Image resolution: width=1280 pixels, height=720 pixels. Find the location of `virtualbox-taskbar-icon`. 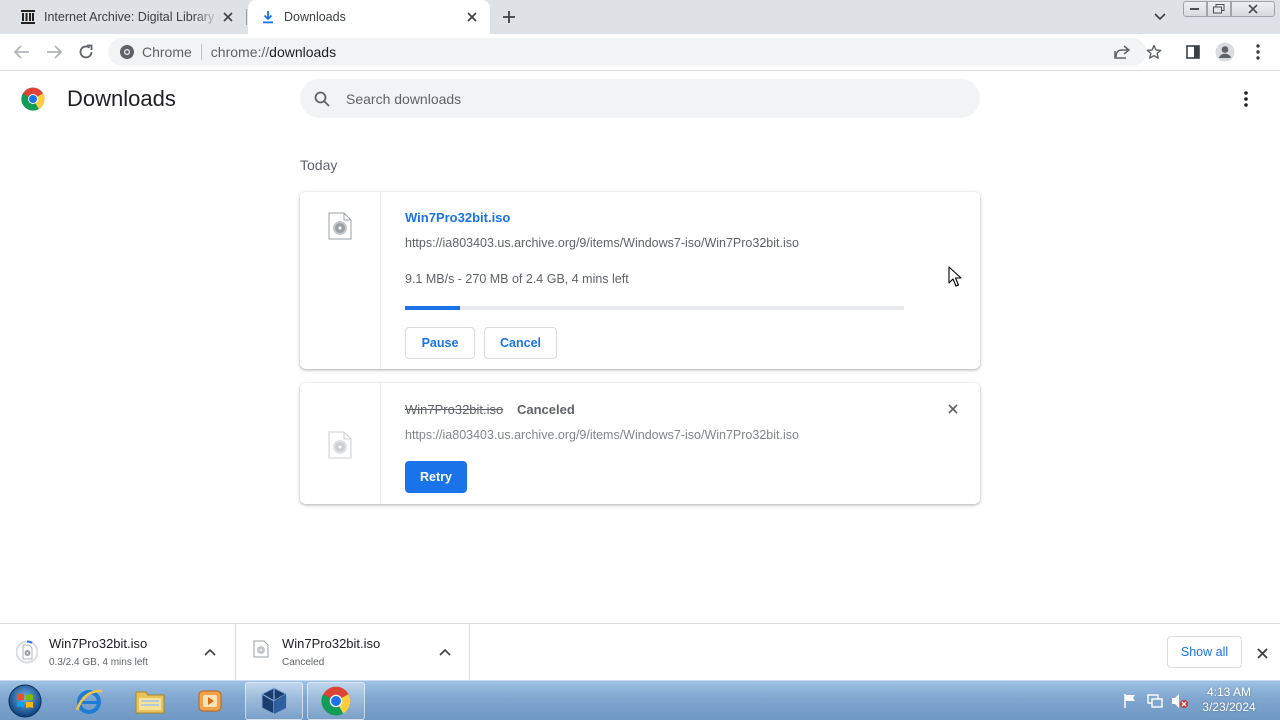

virtualbox-taskbar-icon is located at coordinates (274, 701).